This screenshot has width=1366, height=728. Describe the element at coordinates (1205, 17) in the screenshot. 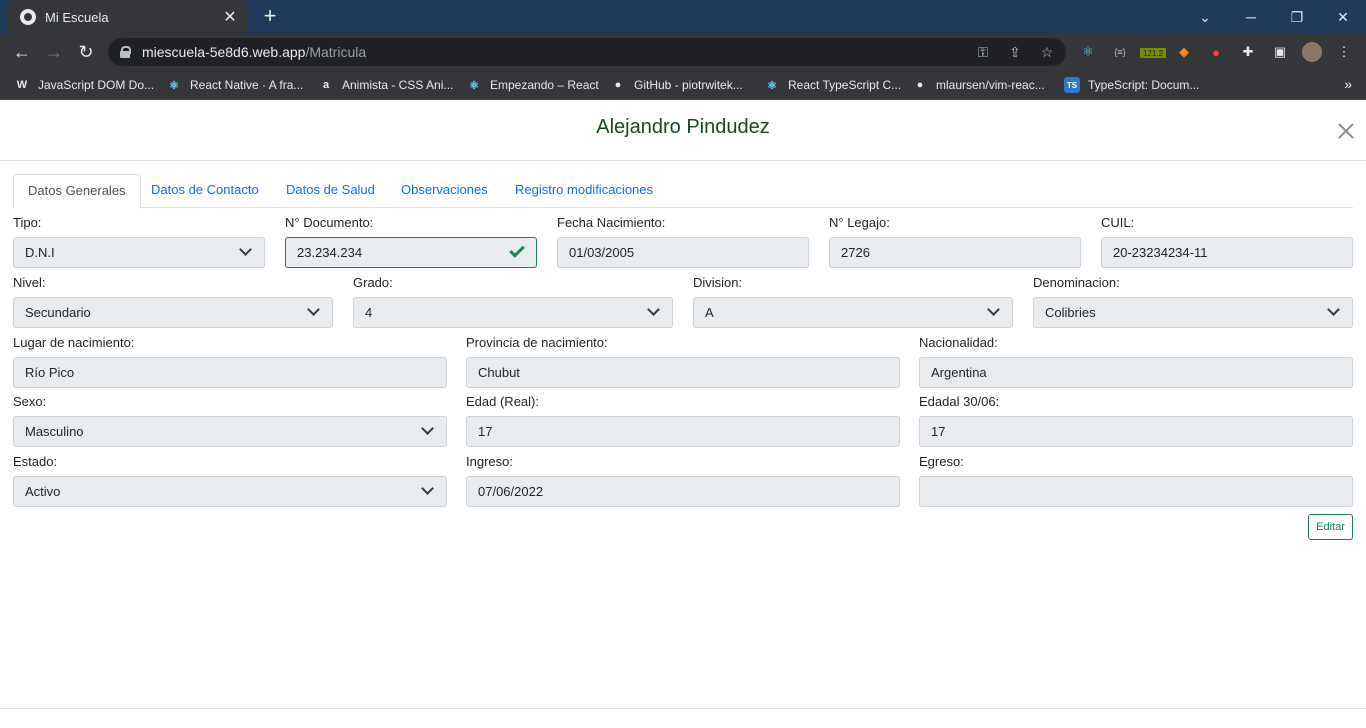

I see `tab-search-icon: ⌄` at that location.